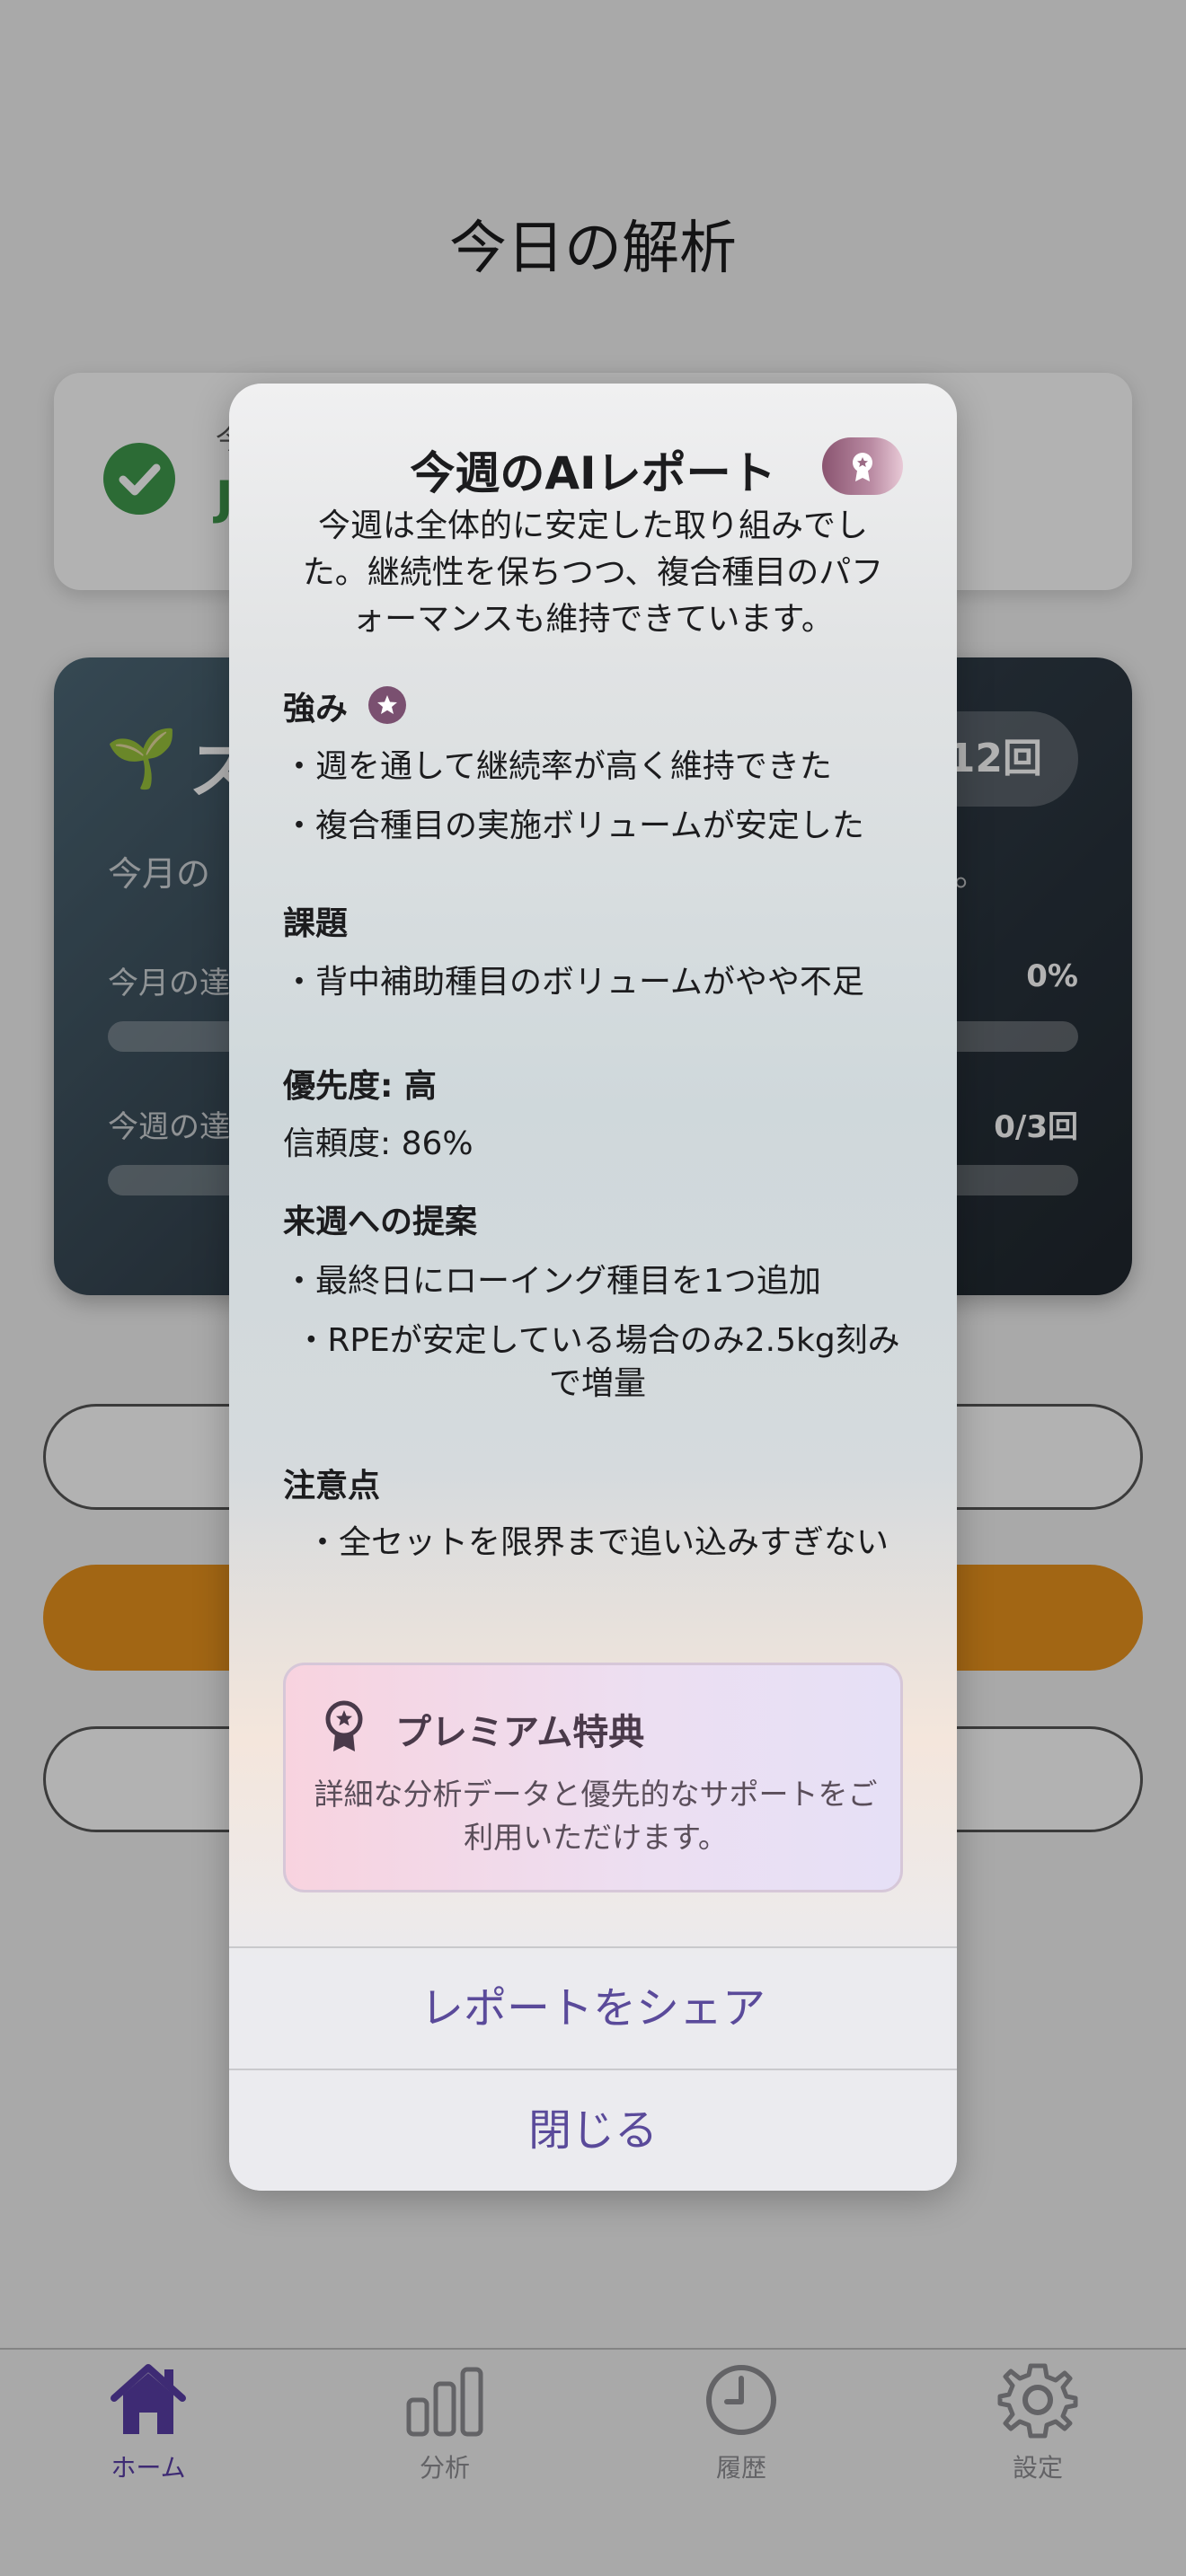 Image resolution: width=1186 pixels, height=2576 pixels. Describe the element at coordinates (596, 1816) in the screenshot. I see `premium-description: 詳細な分析データと優先的なサポートをご利用いただけます。` at that location.